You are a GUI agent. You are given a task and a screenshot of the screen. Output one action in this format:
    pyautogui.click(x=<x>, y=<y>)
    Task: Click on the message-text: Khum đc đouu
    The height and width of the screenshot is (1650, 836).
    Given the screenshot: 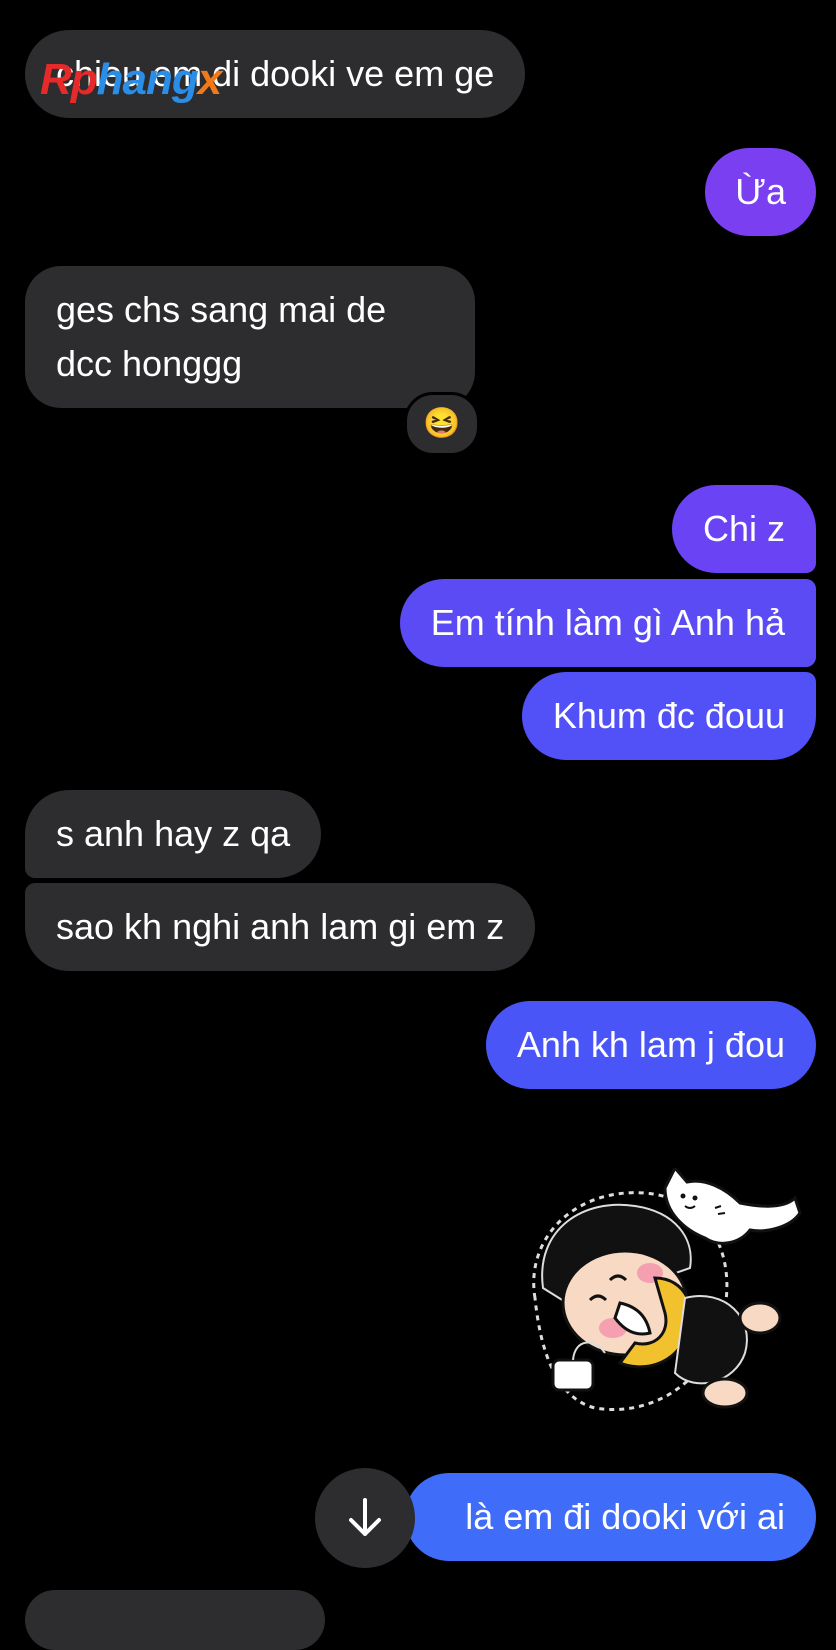 What is the action you would take?
    pyautogui.click(x=668, y=715)
    